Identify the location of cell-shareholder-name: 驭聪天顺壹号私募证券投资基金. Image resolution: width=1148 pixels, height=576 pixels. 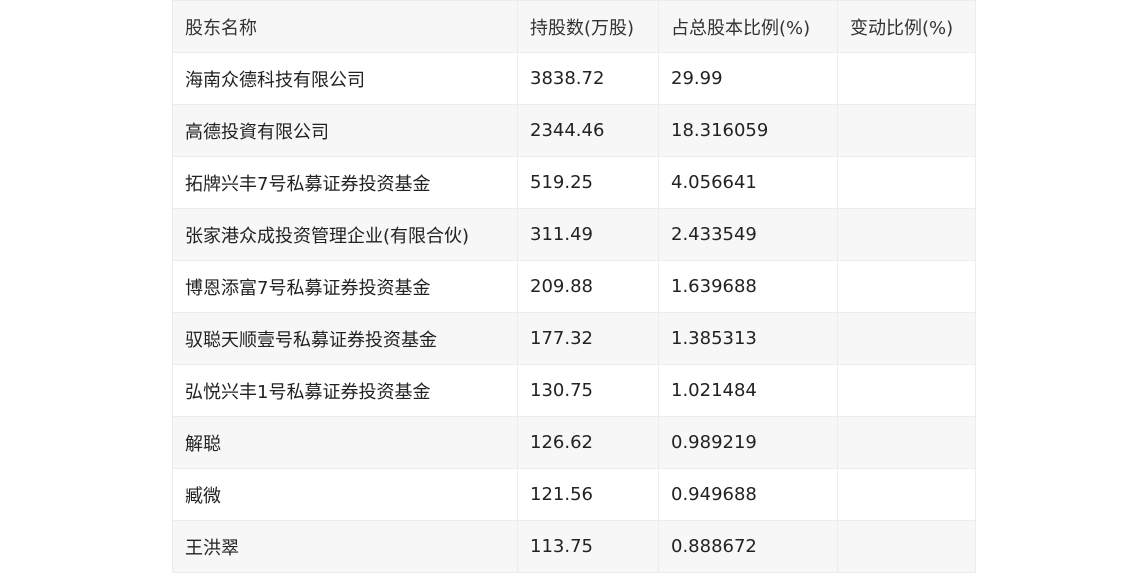
(345, 338).